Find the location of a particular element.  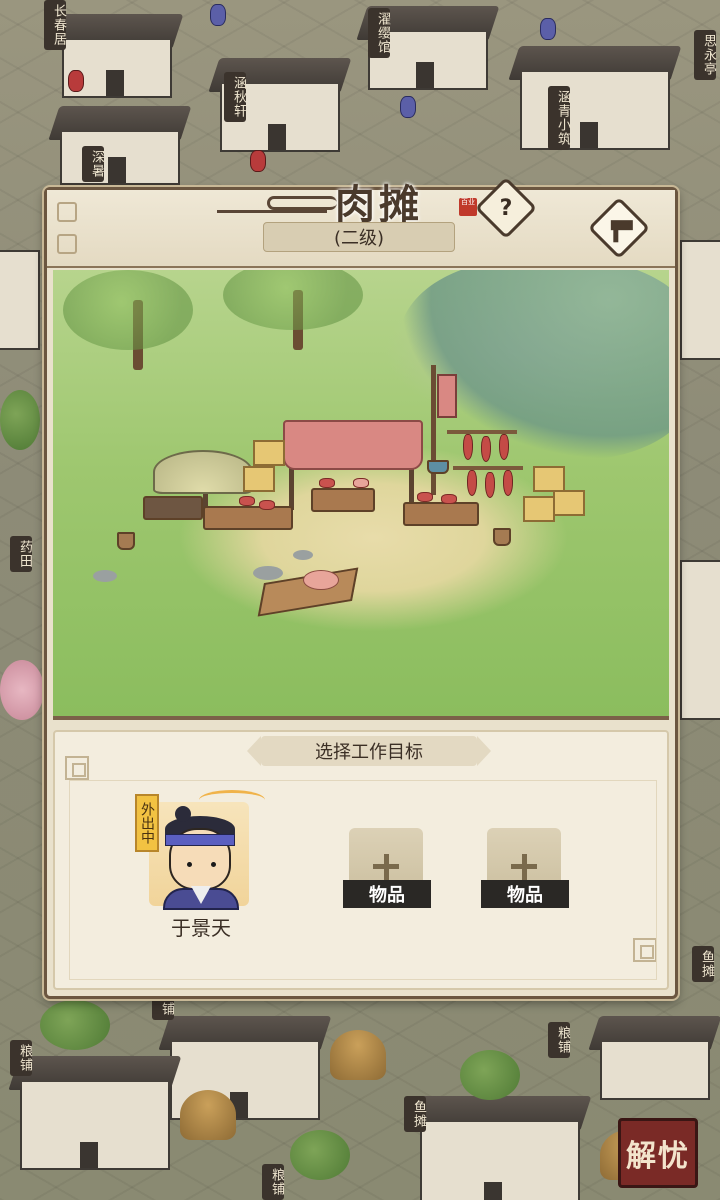

umbrella is located at coordinates (203, 472).